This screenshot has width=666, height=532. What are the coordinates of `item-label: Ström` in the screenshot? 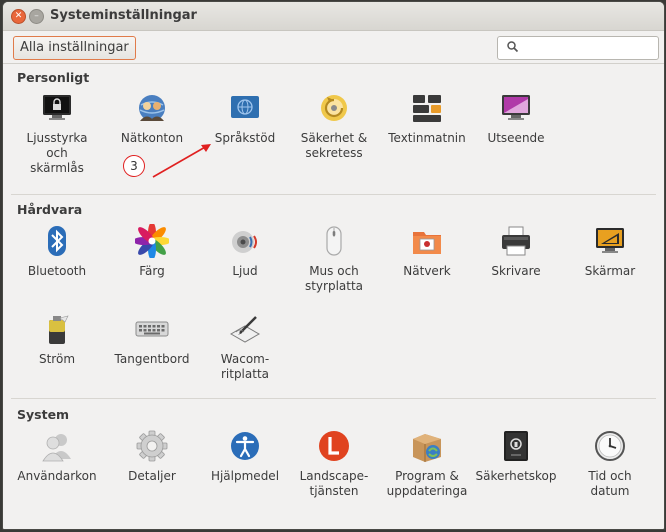 It's located at (57, 359).